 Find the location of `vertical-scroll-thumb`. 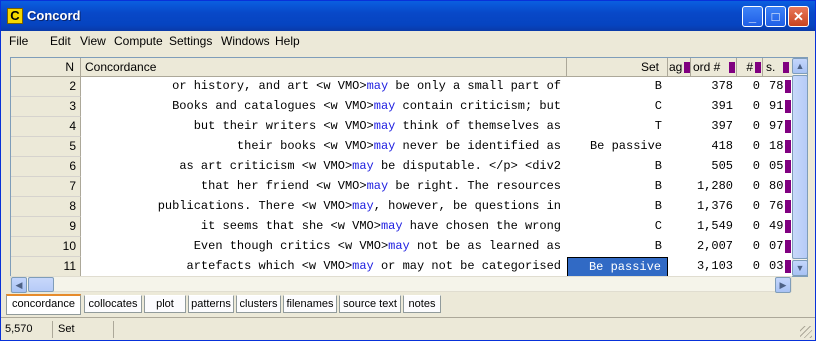

vertical-scroll-thumb is located at coordinates (799, 167).